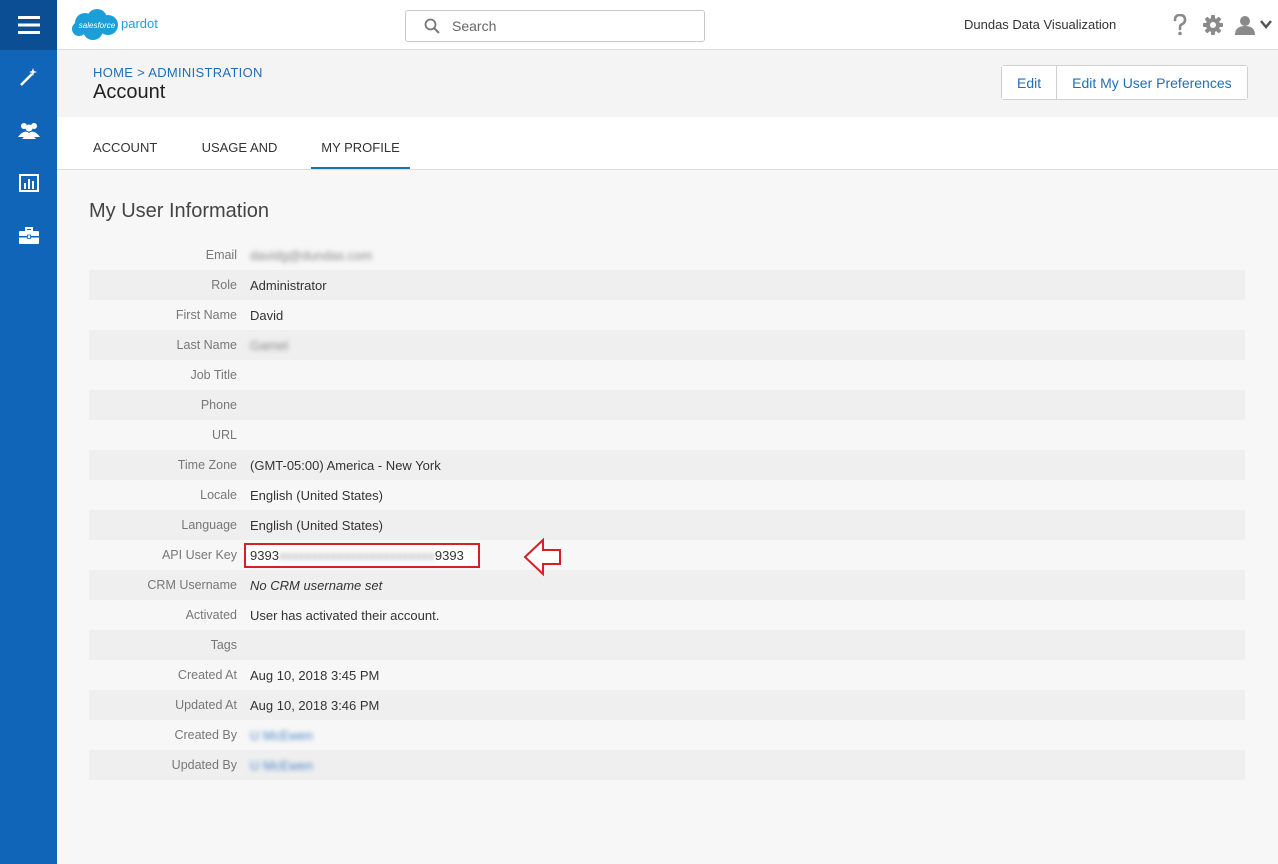 This screenshot has height=864, width=1278. What do you see at coordinates (667, 675) in the screenshot?
I see `row-created-at: Created At Aug 10, 2018 3:45 PM` at bounding box center [667, 675].